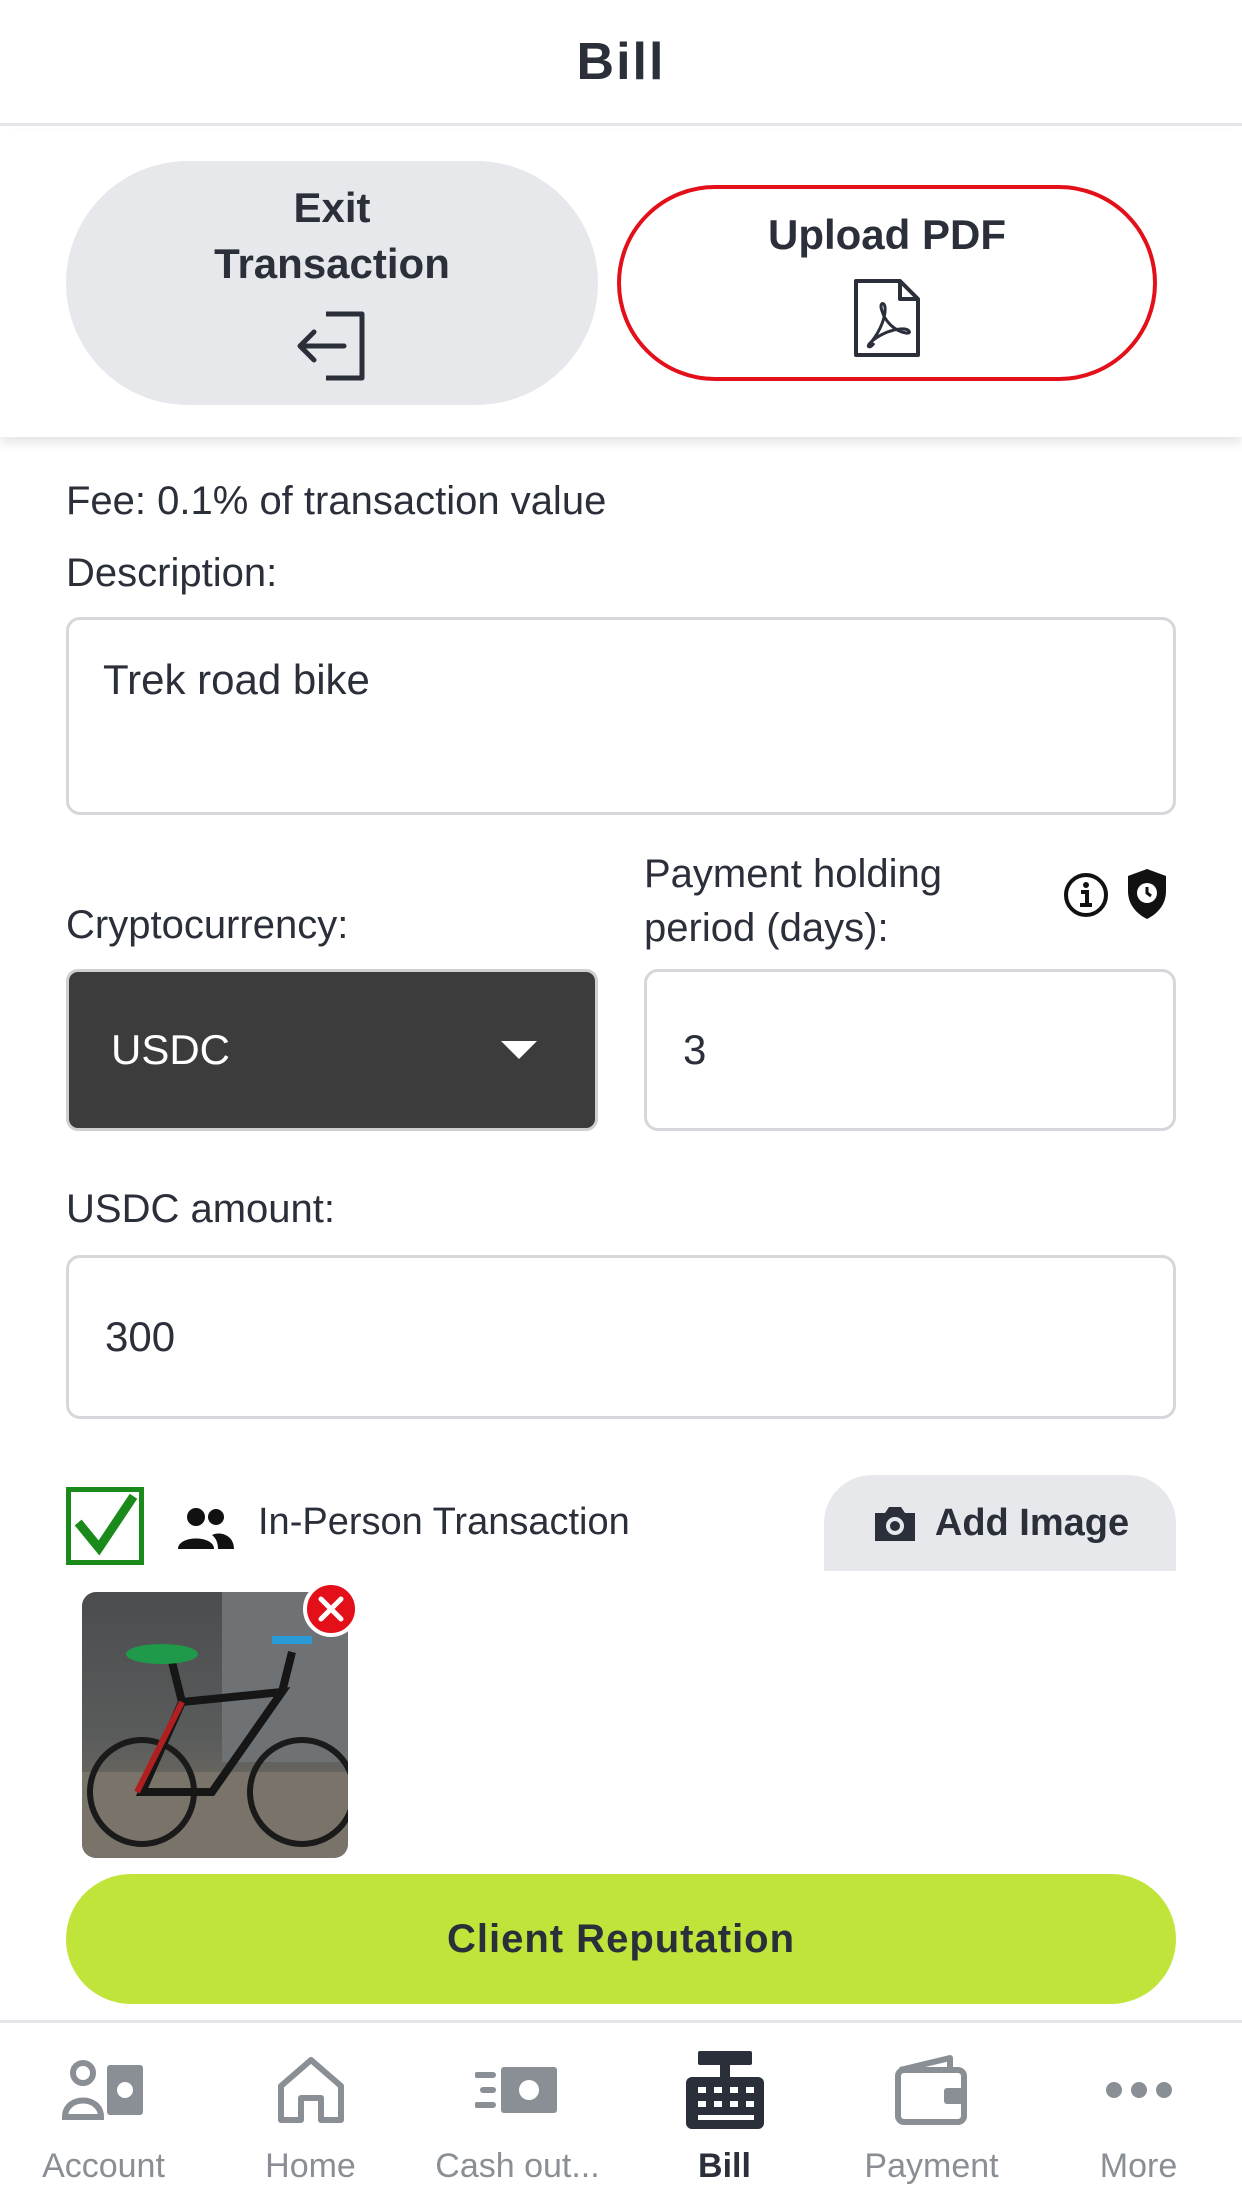 The image size is (1242, 2208). Describe the element at coordinates (102, 2090) in the screenshot. I see `account-icon` at that location.